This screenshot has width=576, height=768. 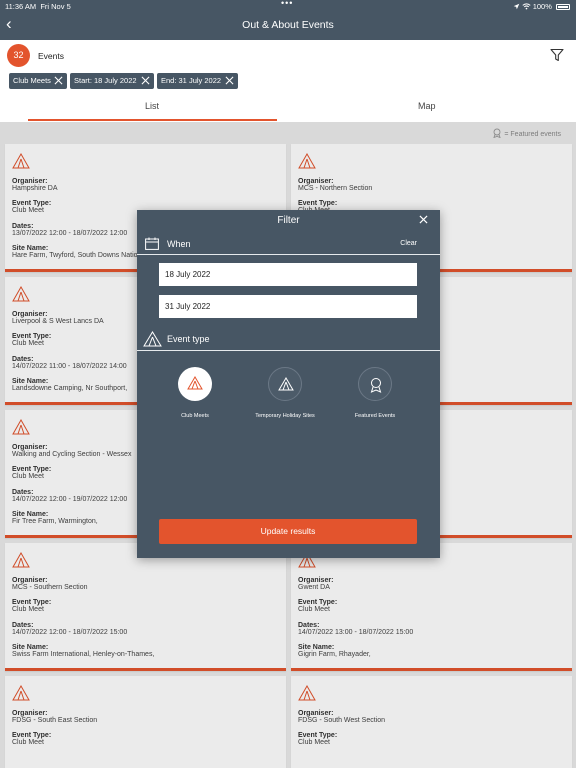 I want to click on tab-map: Map, so click(x=427, y=106).